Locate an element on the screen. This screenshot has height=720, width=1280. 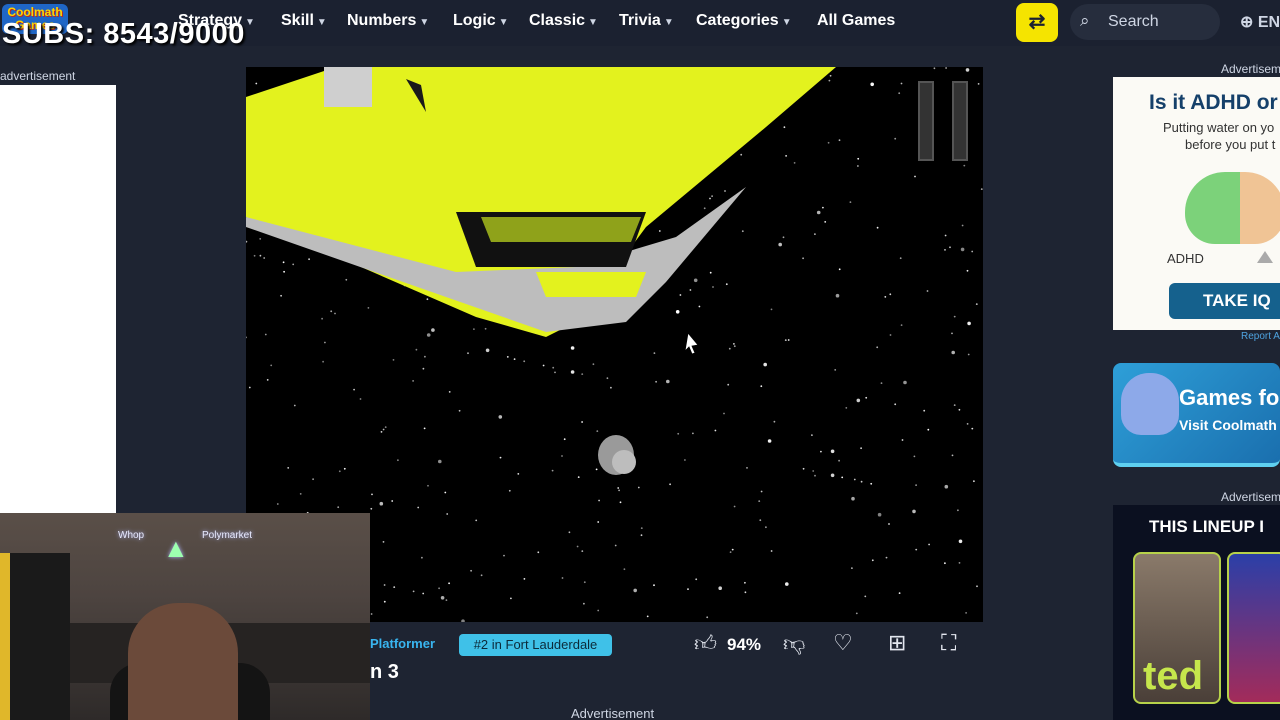
octopus-mascot-icon is located at coordinates (1150, 404).